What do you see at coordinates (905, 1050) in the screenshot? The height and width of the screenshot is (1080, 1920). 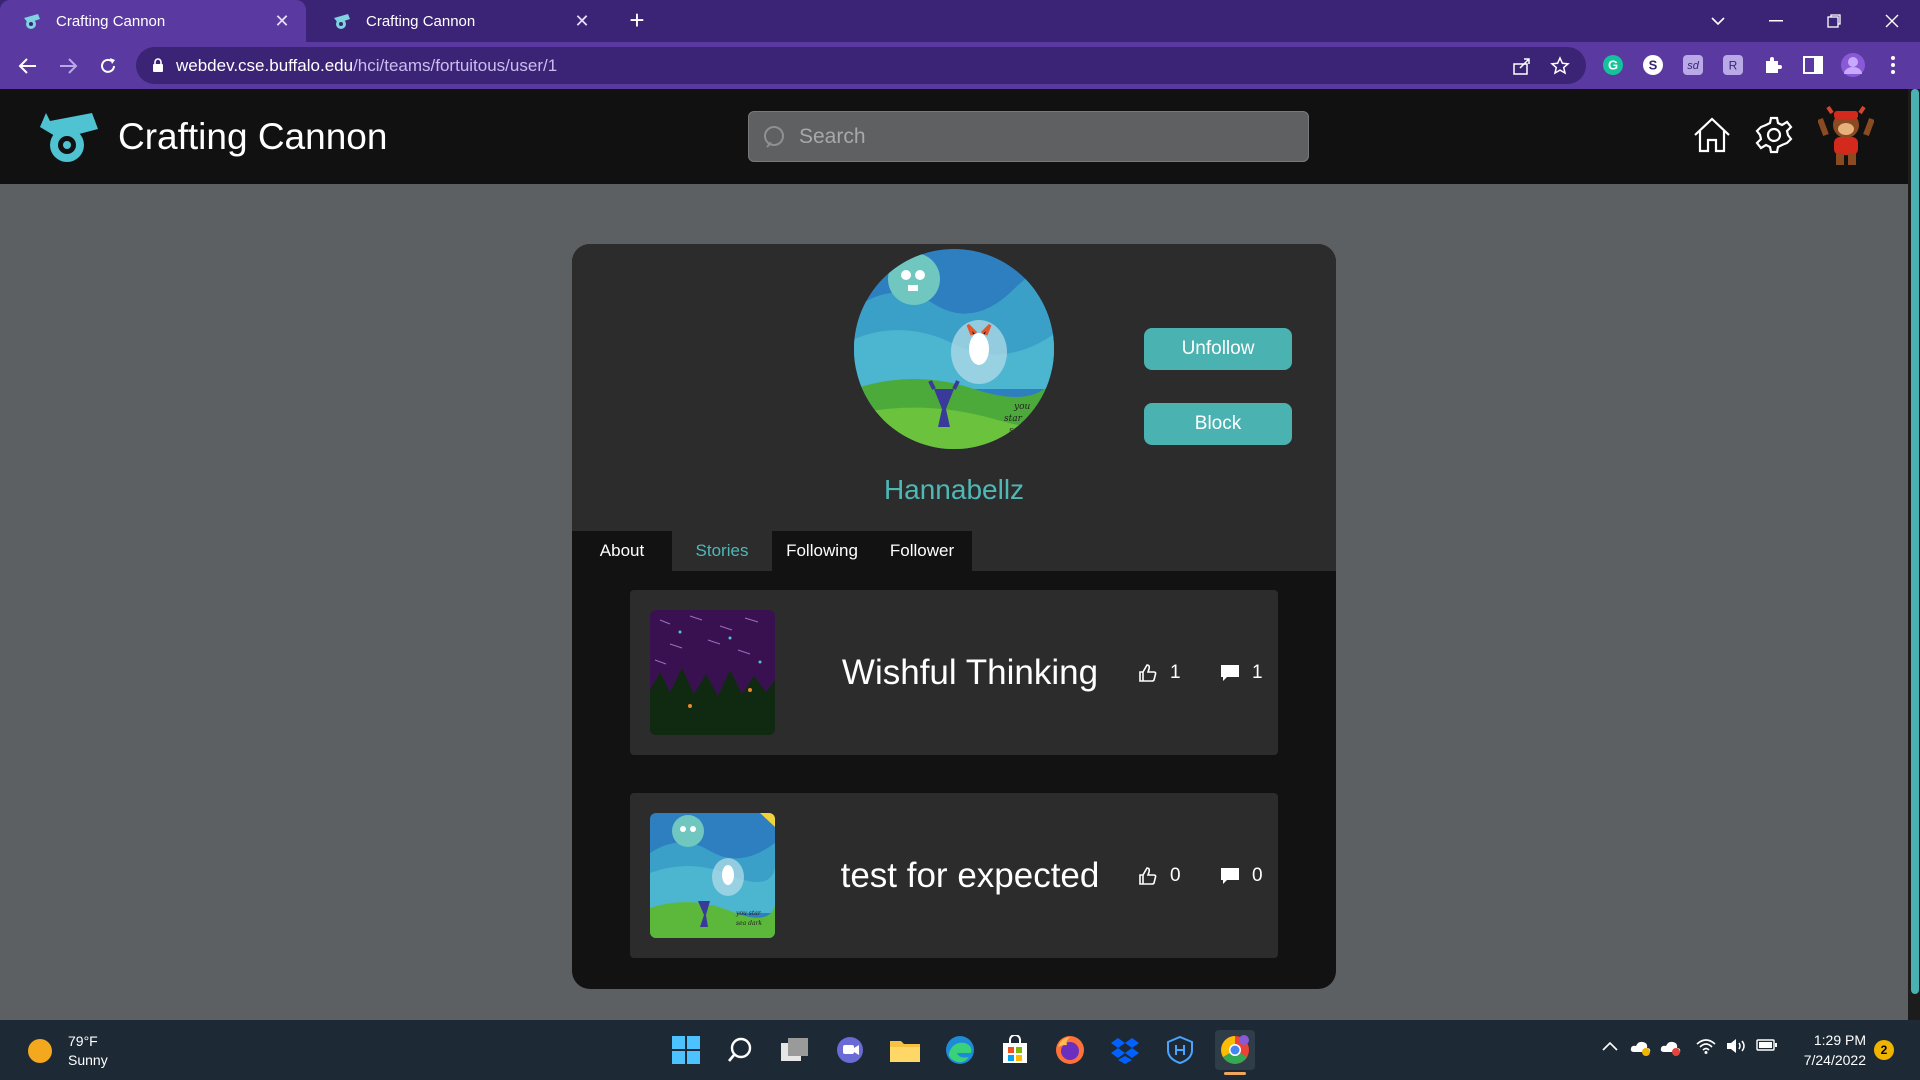 I see `file-explorer-icon` at bounding box center [905, 1050].